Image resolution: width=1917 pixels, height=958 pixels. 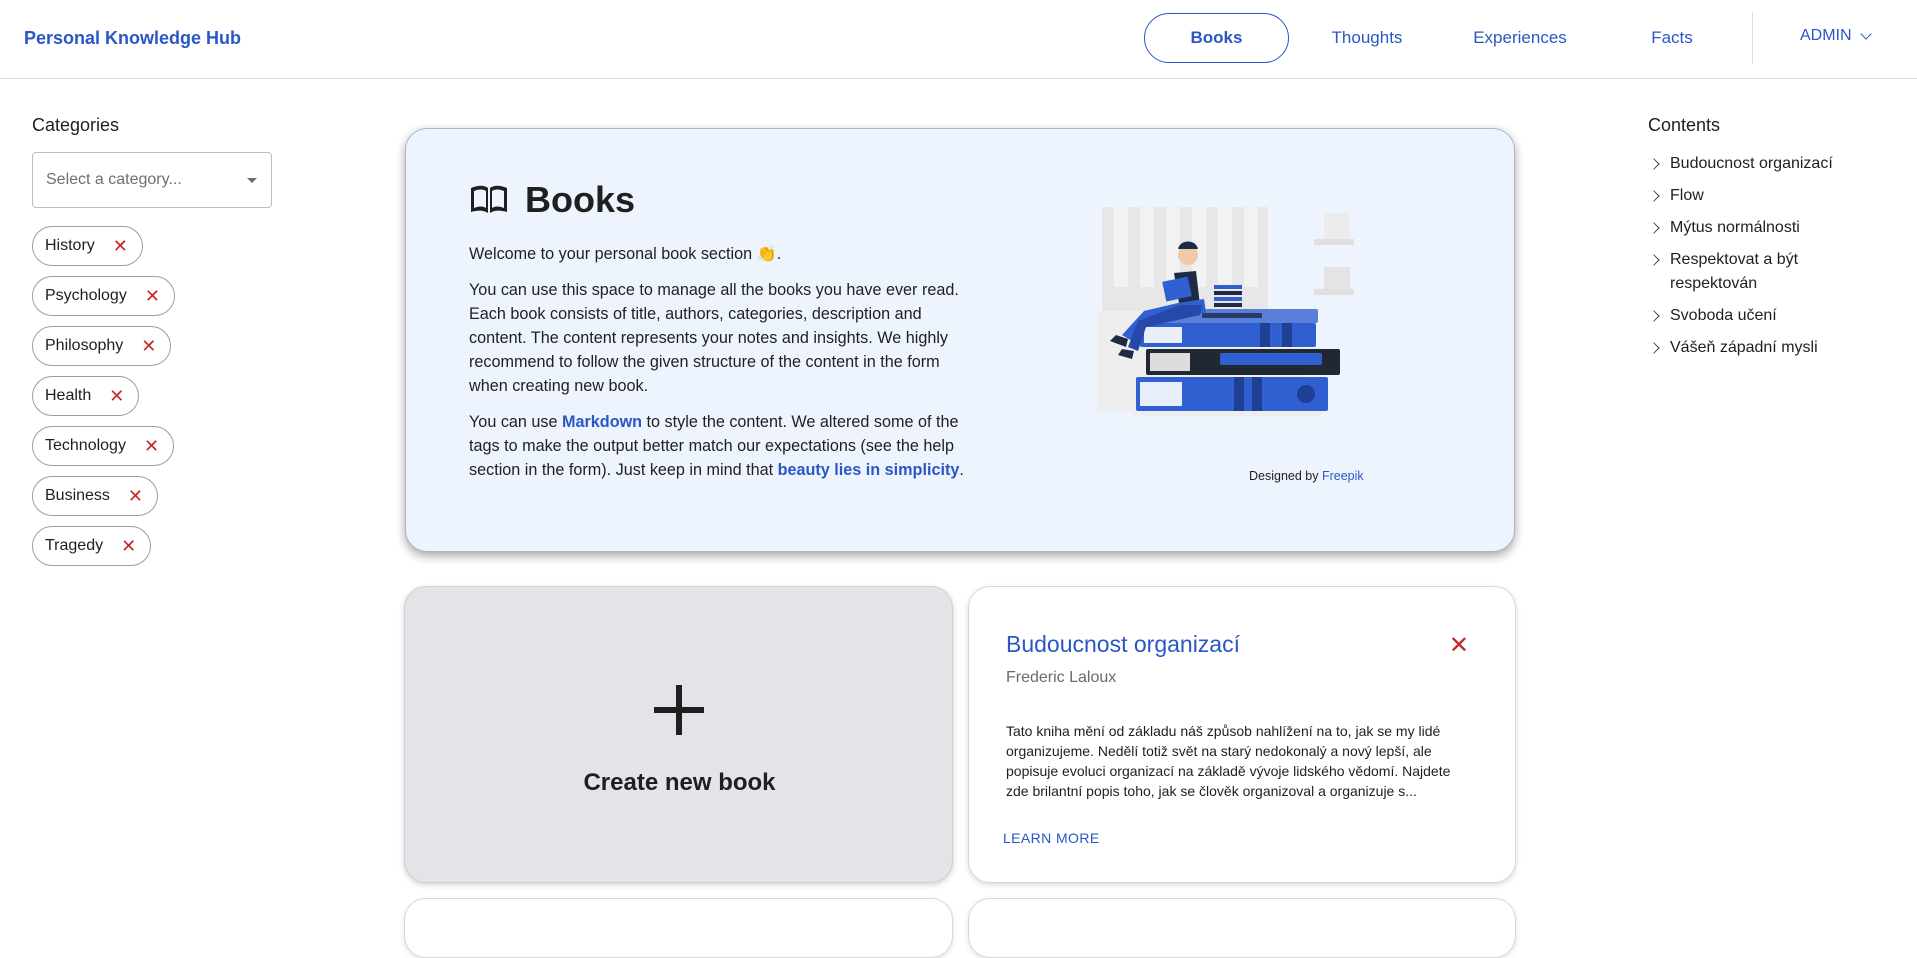 I want to click on page-title: Books, so click(x=552, y=200).